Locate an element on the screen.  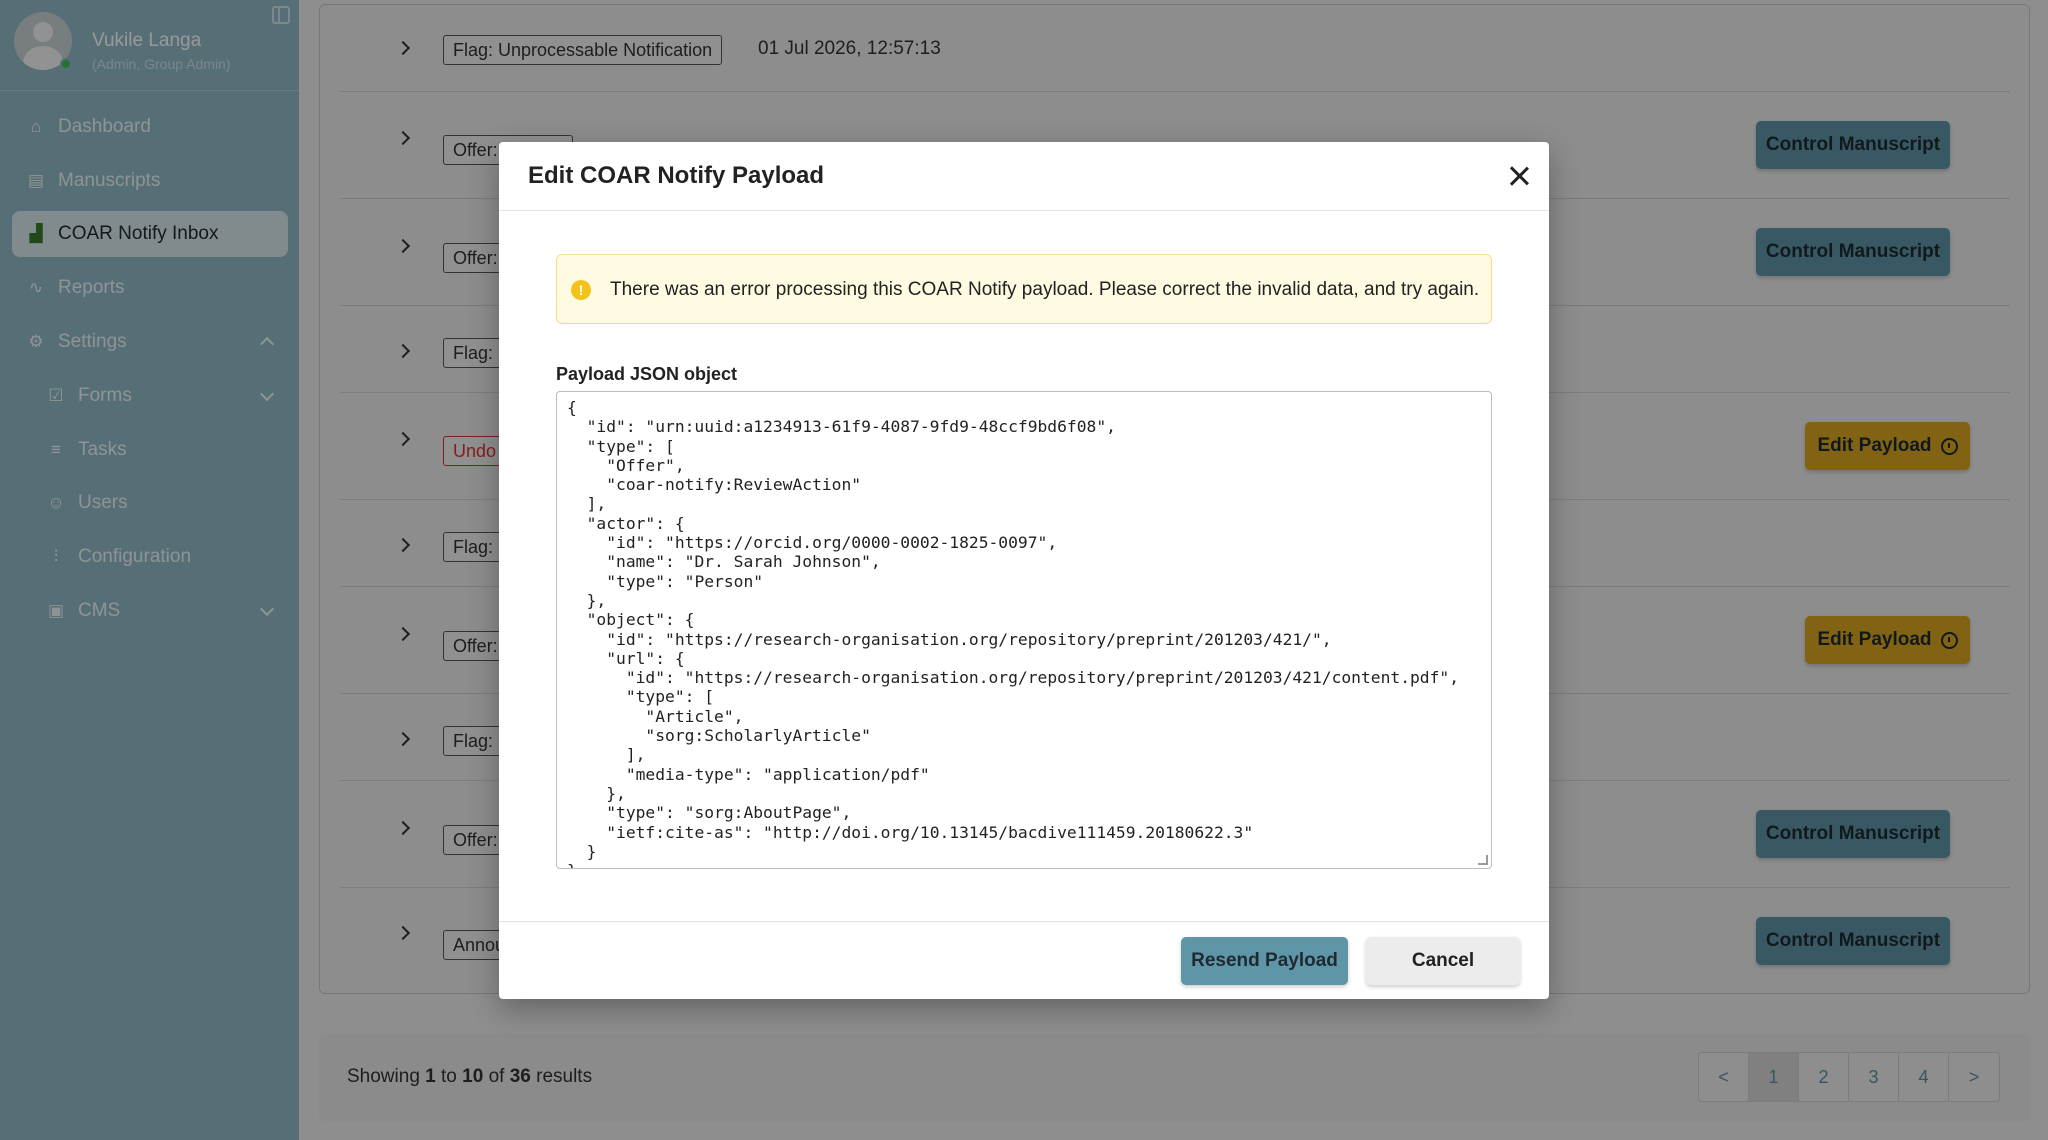
cancel-button: Cancel is located at coordinates (1443, 961).